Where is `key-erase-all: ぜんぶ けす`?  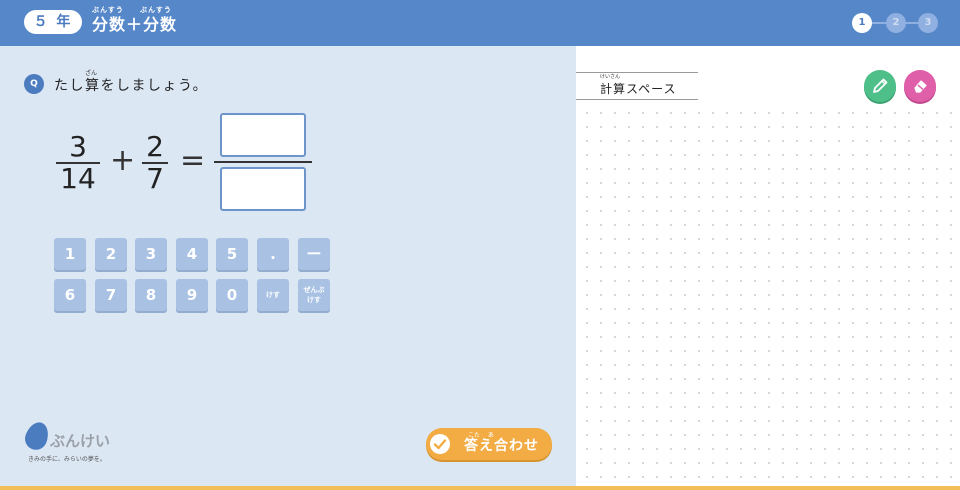 key-erase-all: ぜんぶ けす is located at coordinates (314, 295).